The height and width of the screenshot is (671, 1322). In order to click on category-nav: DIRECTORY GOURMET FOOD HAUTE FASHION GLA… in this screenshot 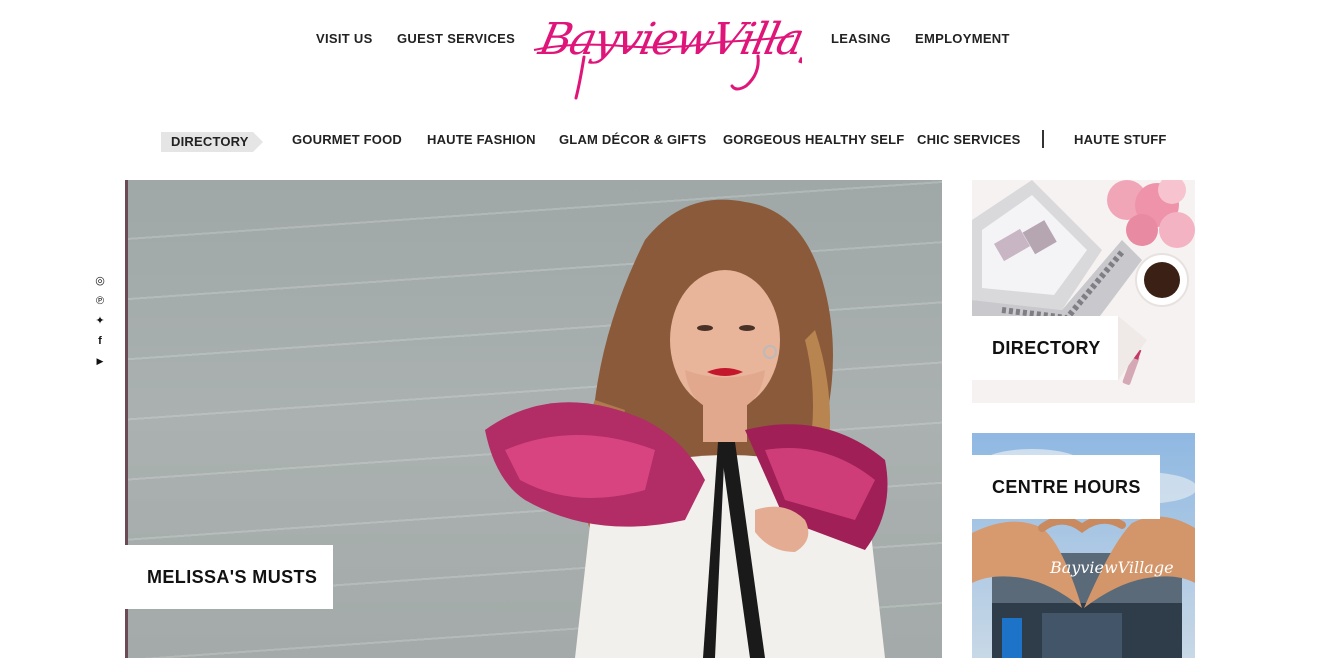, I will do `click(661, 141)`.